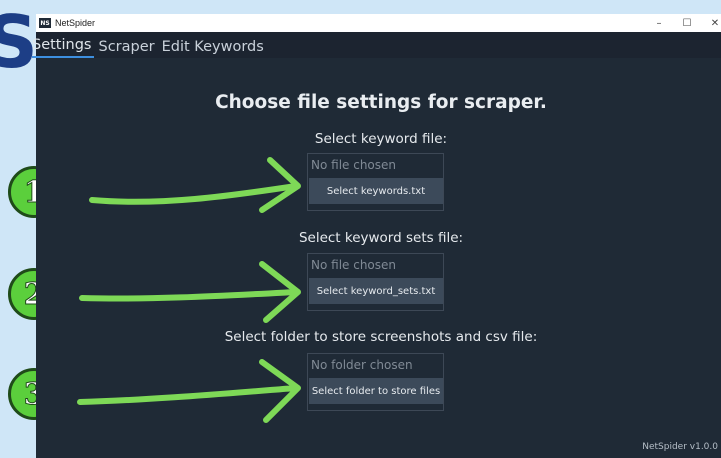 The height and width of the screenshot is (458, 721). What do you see at coordinates (127, 48) in the screenshot?
I see `tab-scraper: Scraper` at bounding box center [127, 48].